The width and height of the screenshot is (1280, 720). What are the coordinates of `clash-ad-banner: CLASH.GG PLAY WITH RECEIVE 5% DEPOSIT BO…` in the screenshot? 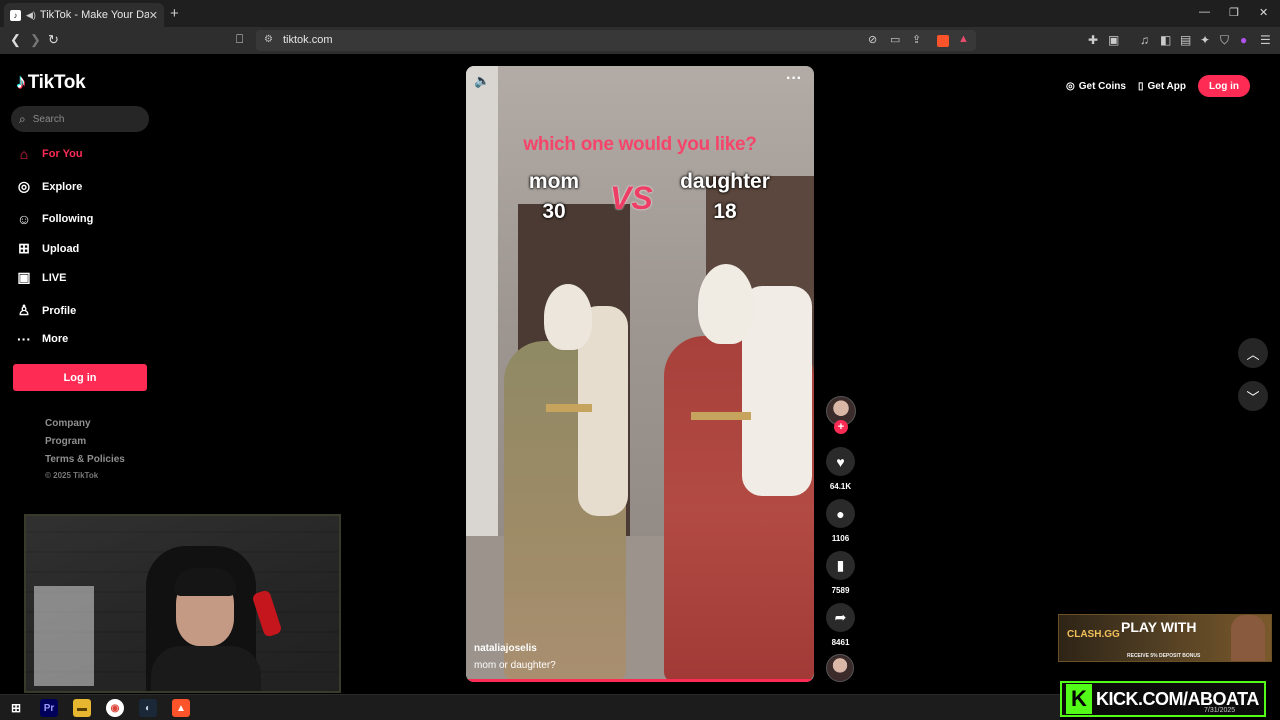 It's located at (1165, 638).